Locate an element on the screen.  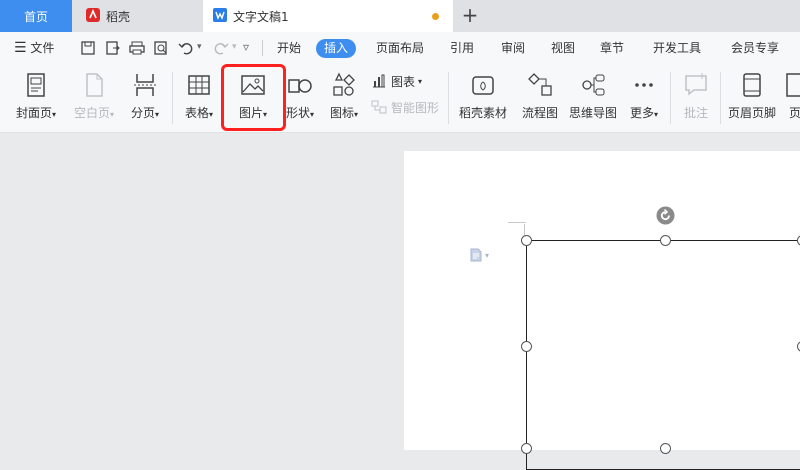
material-icon is located at coordinates (483, 85).